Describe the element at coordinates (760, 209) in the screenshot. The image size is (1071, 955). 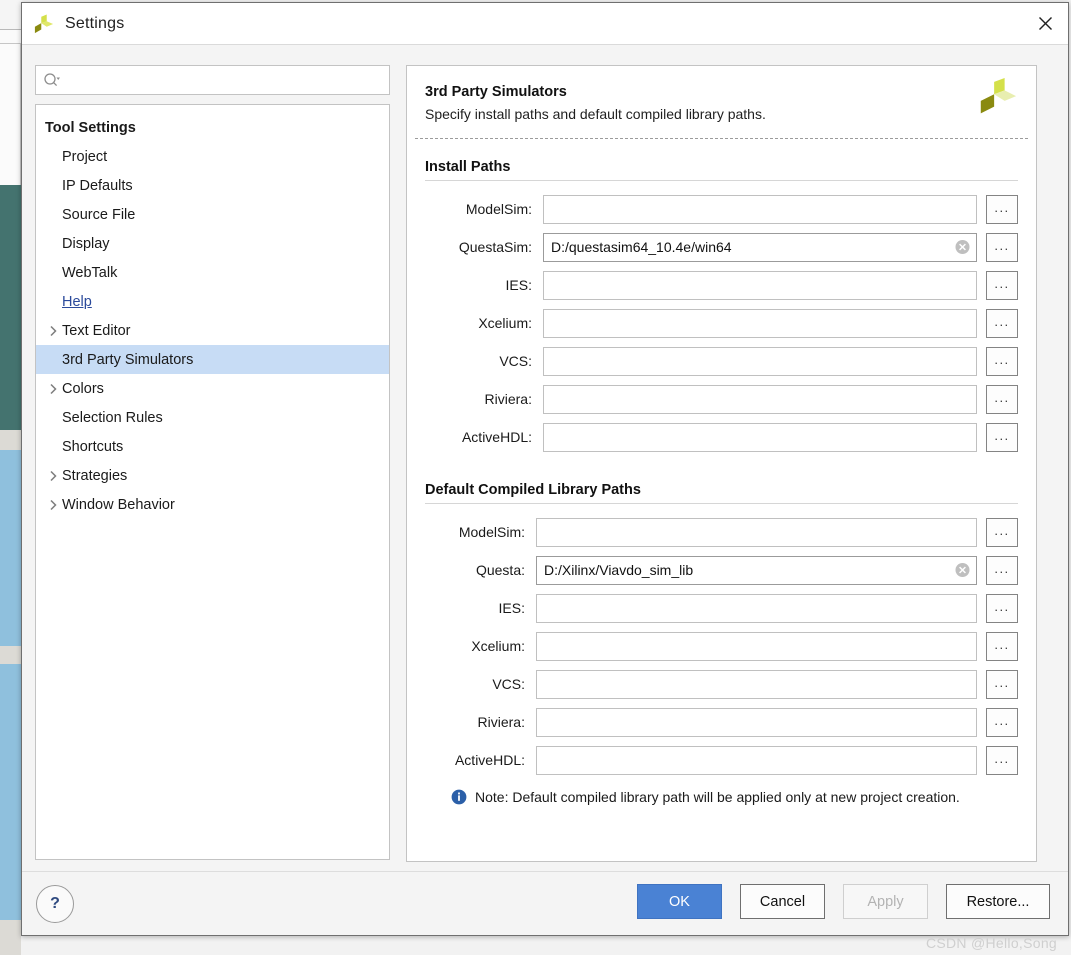
I see `install-path-modelsim-input` at that location.